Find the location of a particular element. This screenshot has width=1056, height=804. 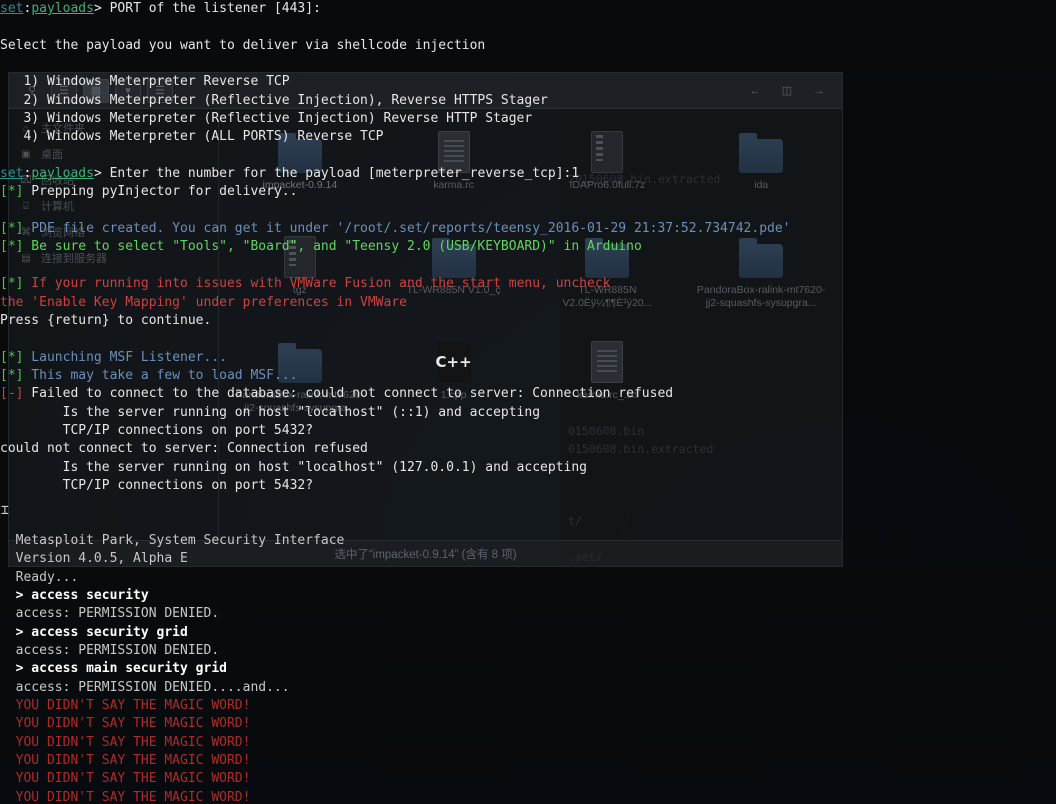

file-item-label: karma.rc_.txt is located at coordinates (607, 395).